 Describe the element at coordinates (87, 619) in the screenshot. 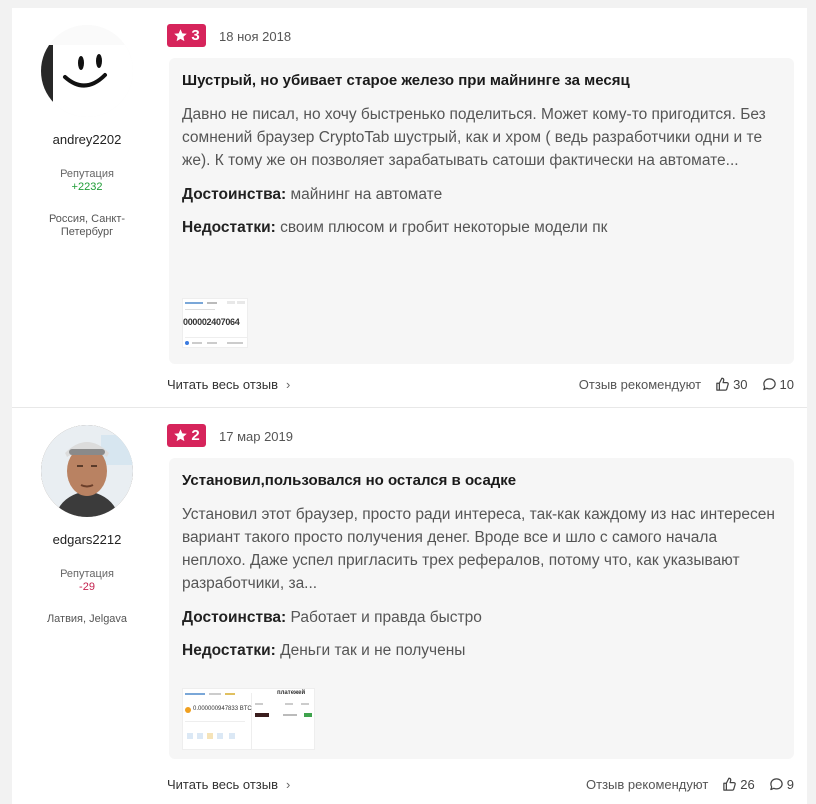

I see `author-location: Латвия, Jelgava` at that location.